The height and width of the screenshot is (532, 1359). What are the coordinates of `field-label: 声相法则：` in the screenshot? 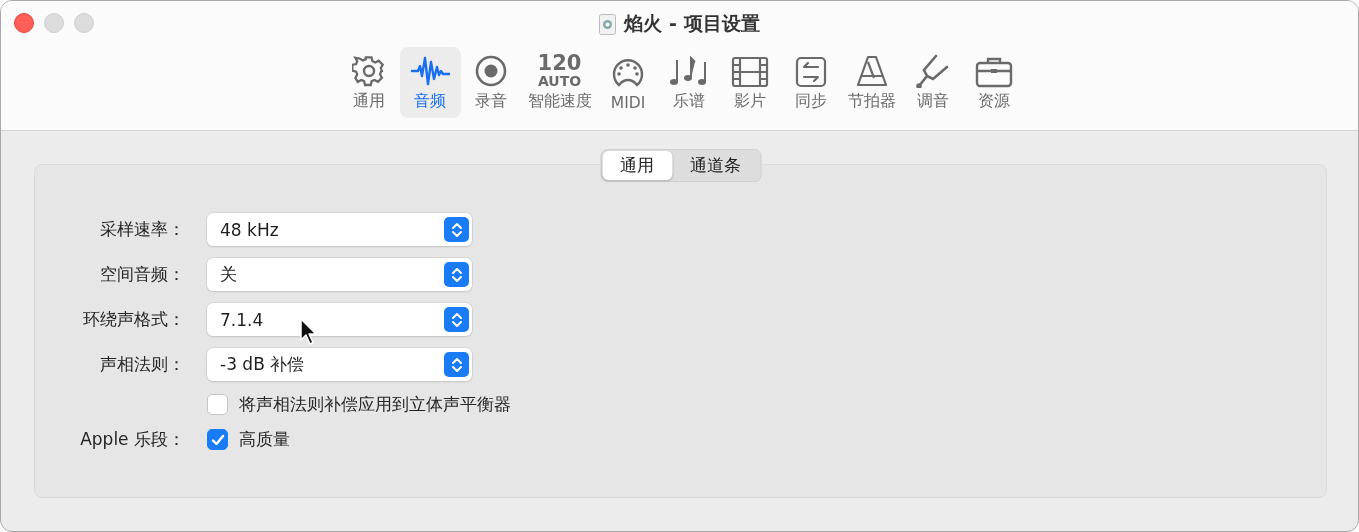 It's located at (142, 364).